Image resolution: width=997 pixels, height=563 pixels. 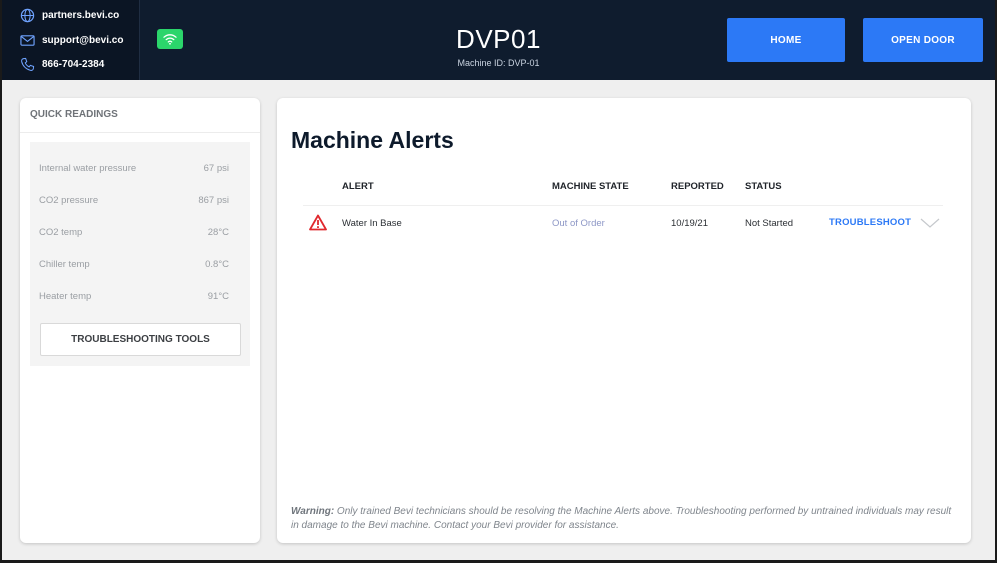 What do you see at coordinates (318, 222) in the screenshot?
I see `warning-icon` at bounding box center [318, 222].